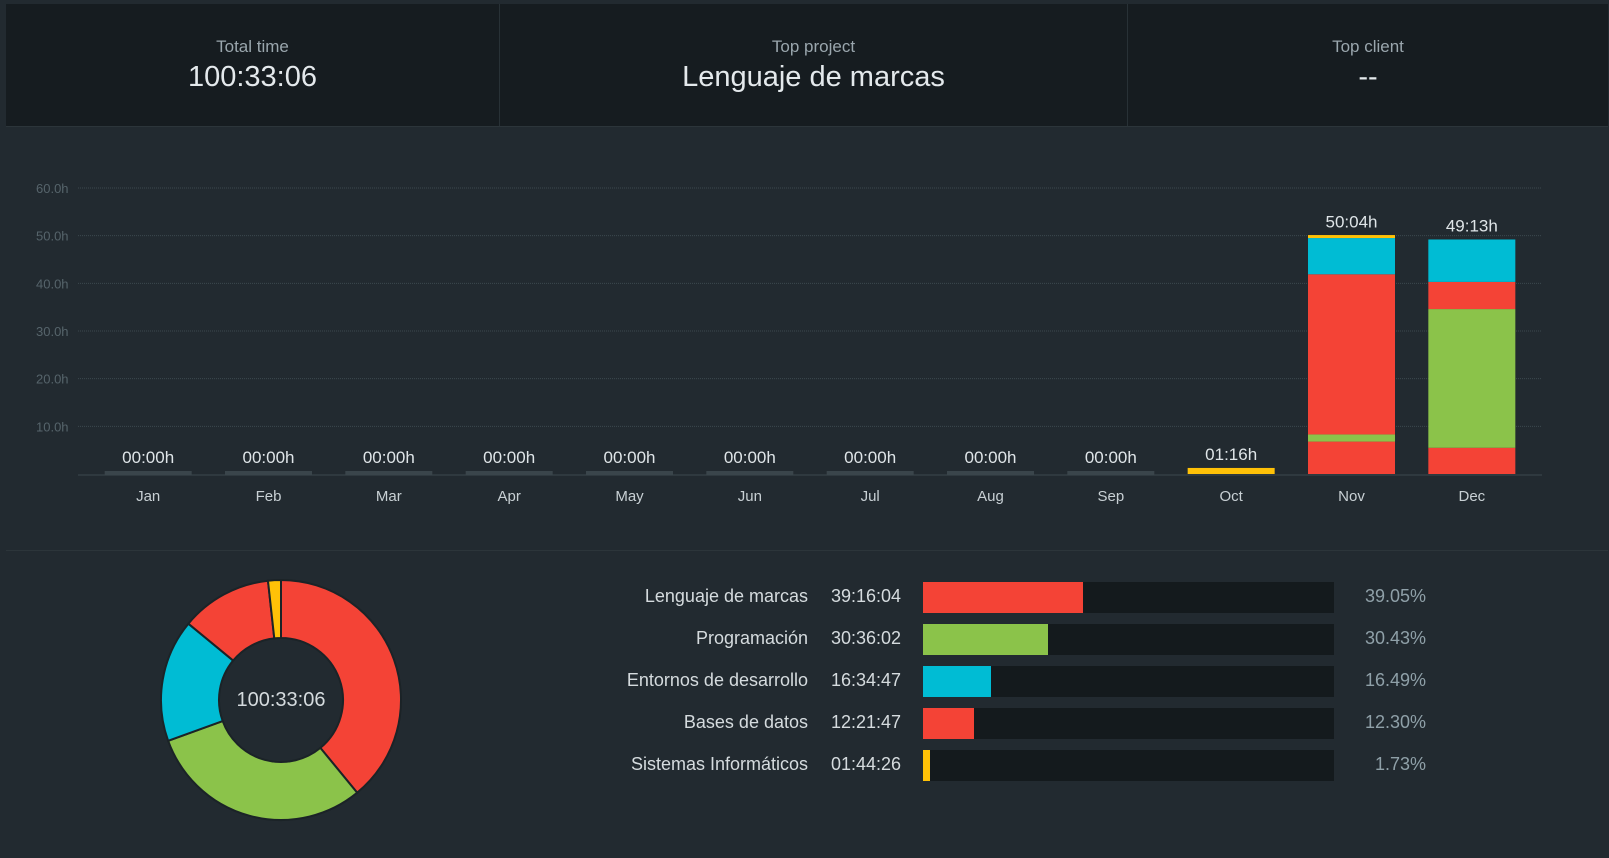 The image size is (1609, 858). I want to click on x-tick-label: Apr, so click(508, 496).